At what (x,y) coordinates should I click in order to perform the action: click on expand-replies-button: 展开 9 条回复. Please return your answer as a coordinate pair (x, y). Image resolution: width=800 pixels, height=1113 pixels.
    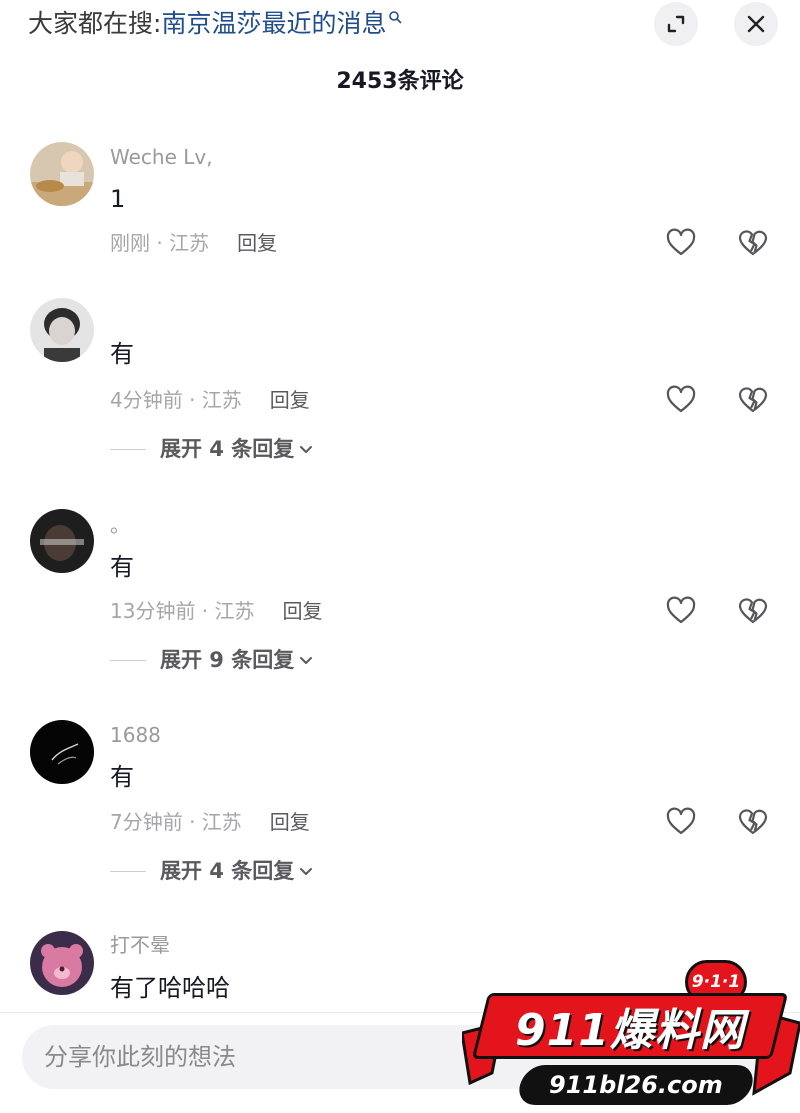
    Looking at the image, I should click on (212, 660).